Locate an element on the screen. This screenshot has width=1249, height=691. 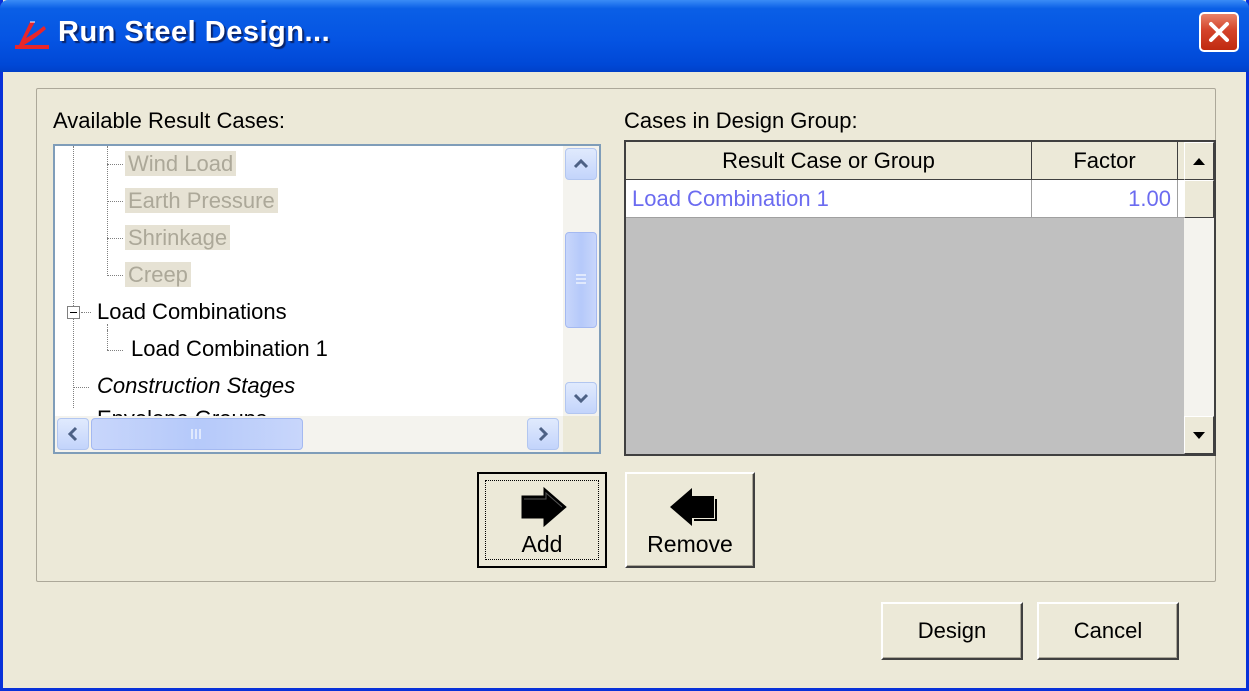
scroll-up-button is located at coordinates (581, 164).